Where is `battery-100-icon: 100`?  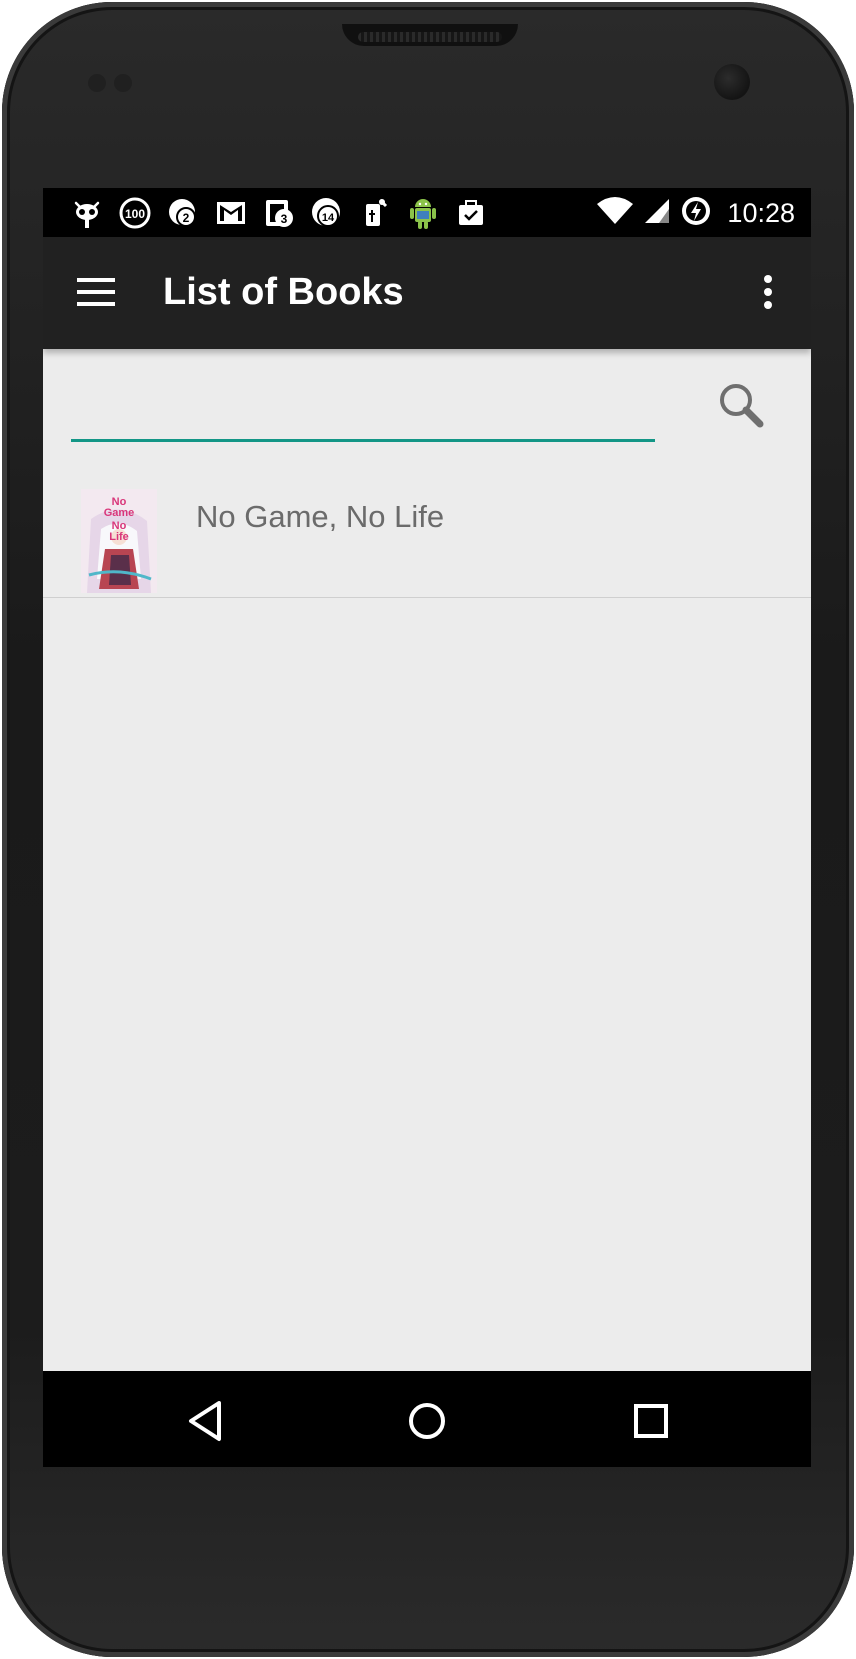 battery-100-icon: 100 is located at coordinates (135, 213).